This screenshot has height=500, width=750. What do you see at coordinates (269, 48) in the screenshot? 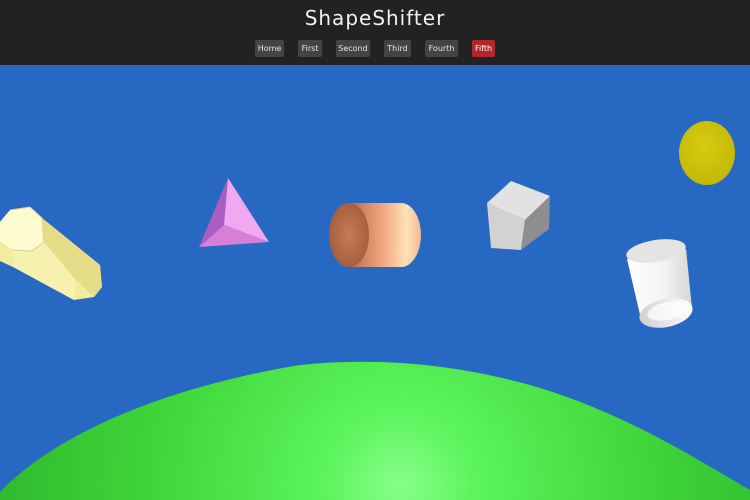
I see `nav-home-button: Home` at bounding box center [269, 48].